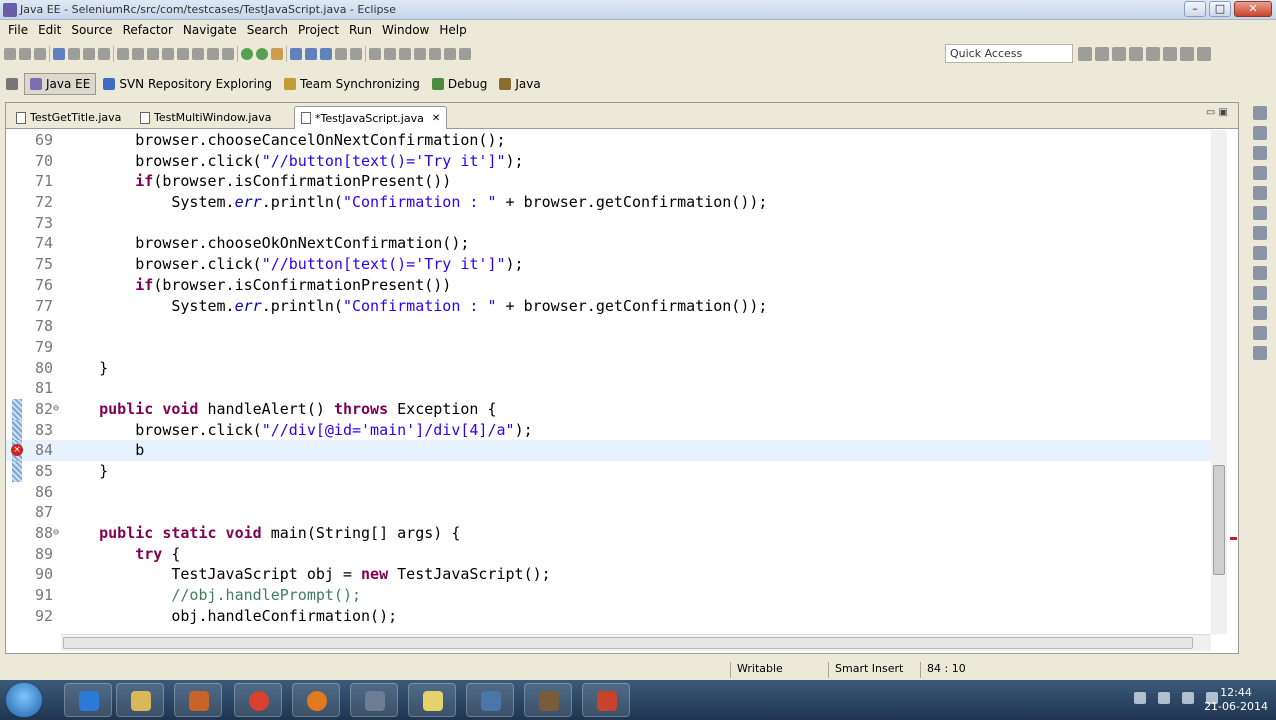  Describe the element at coordinates (1217, 112) in the screenshot. I see `editor-min-max-icon: ▭ ▣` at that location.